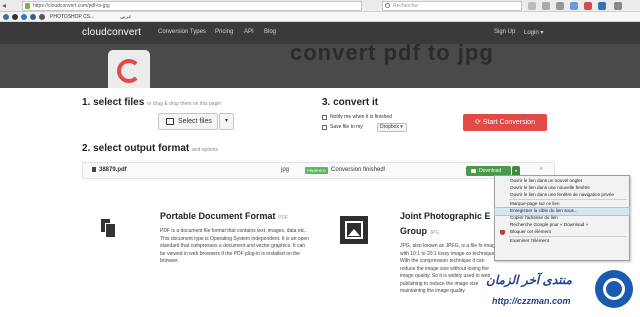  I want to click on refresh-icon: ⟳, so click(479, 122).